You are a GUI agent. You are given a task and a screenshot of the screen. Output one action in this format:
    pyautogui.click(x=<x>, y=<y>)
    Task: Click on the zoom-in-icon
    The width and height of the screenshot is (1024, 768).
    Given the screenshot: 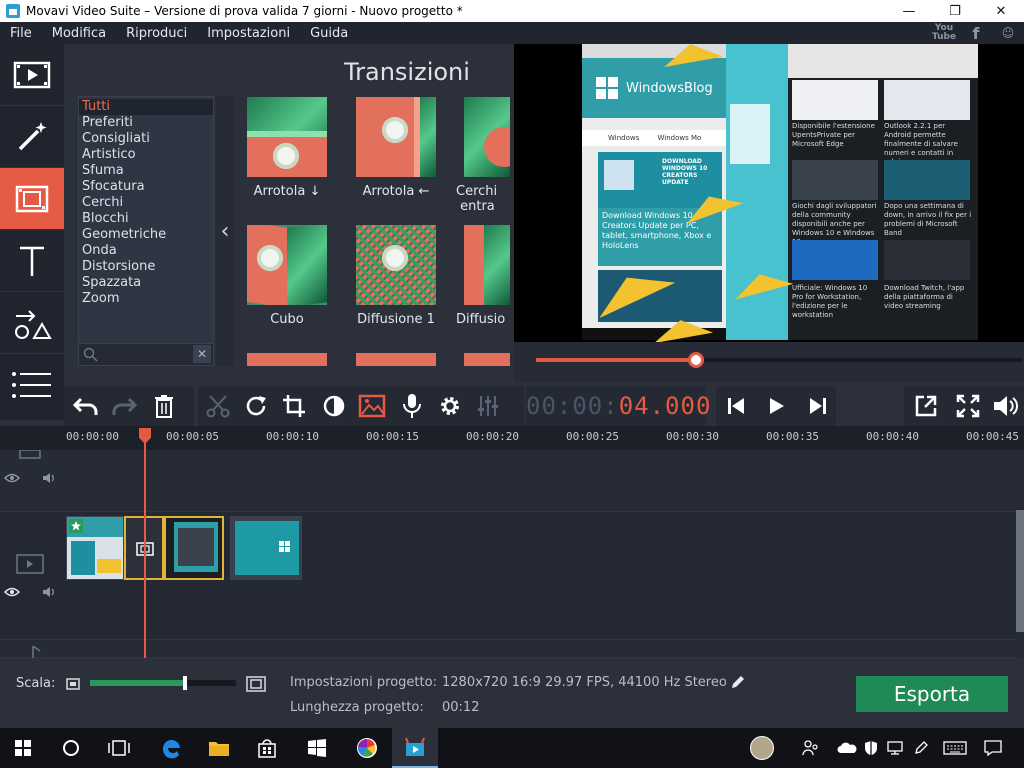 What is the action you would take?
    pyautogui.click(x=256, y=684)
    